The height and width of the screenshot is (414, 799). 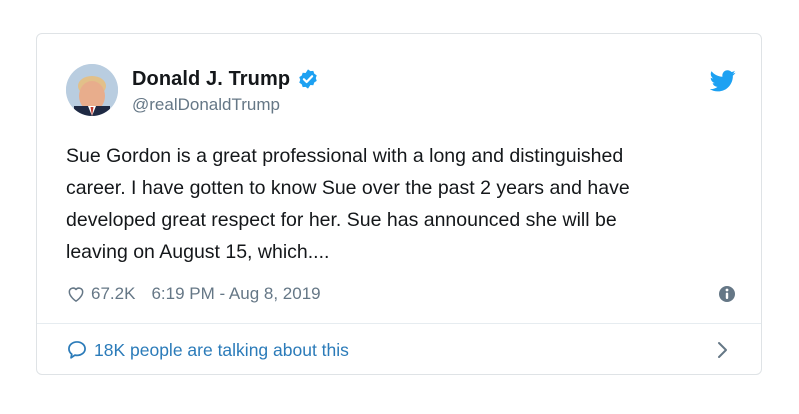 I want to click on conversation-count-text: 18K people are talking about this, so click(x=221, y=350).